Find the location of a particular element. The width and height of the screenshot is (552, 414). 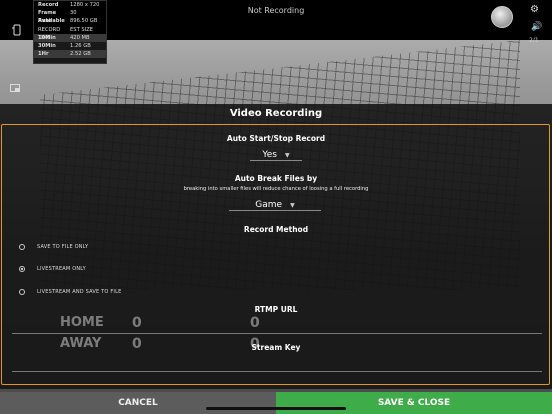

scoreboard-home-score: 0 is located at coordinates (255, 323).